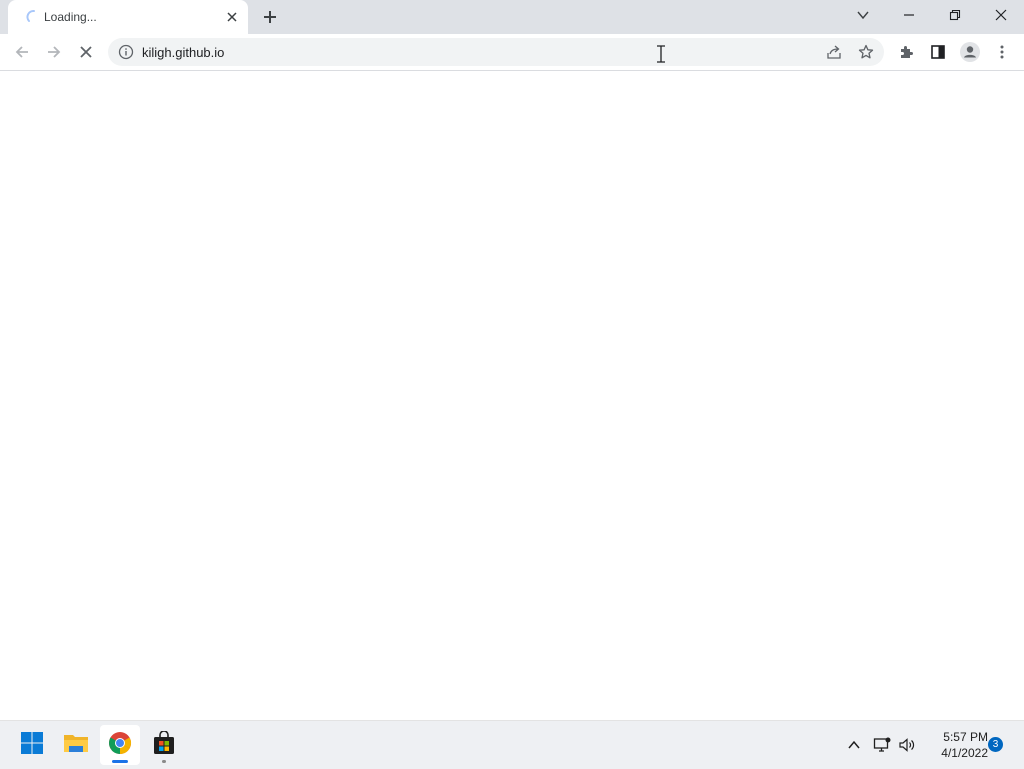 The width and height of the screenshot is (1024, 769). I want to click on window-close-icon, so click(1001, 15).